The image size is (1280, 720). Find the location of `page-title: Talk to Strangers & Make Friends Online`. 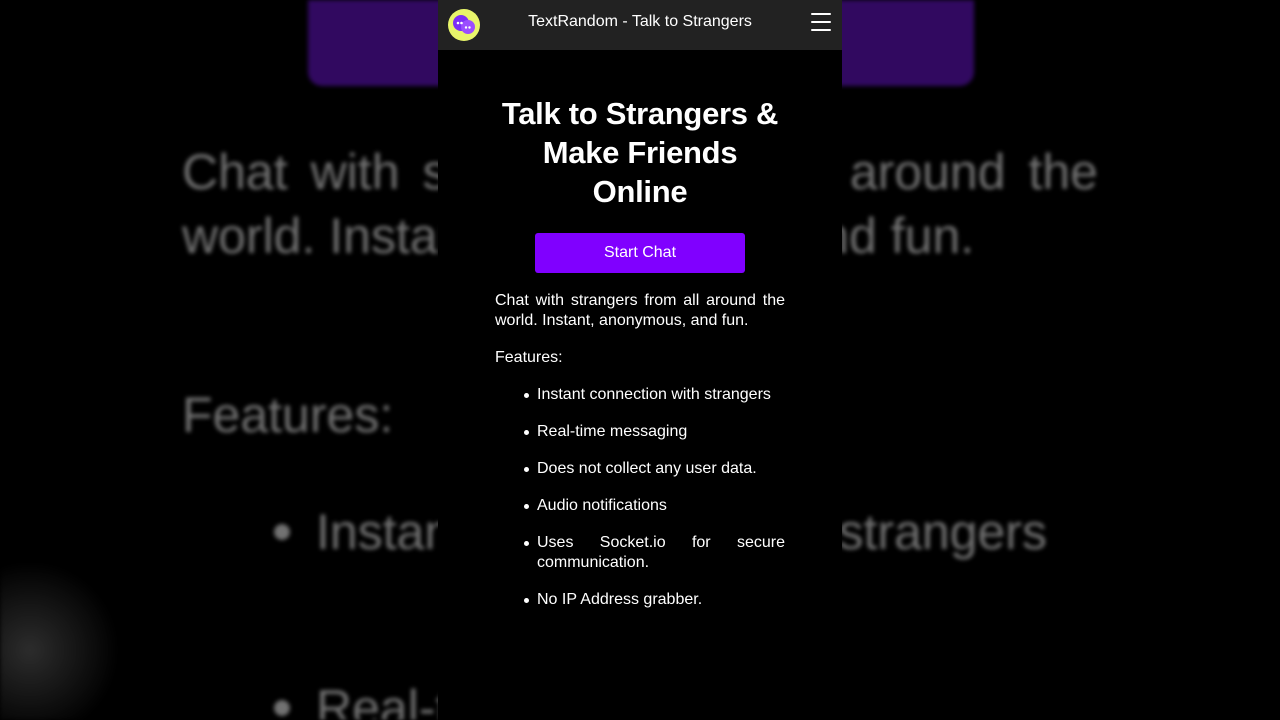

page-title: Talk to Strangers & Make Friends Online is located at coordinates (640, 152).